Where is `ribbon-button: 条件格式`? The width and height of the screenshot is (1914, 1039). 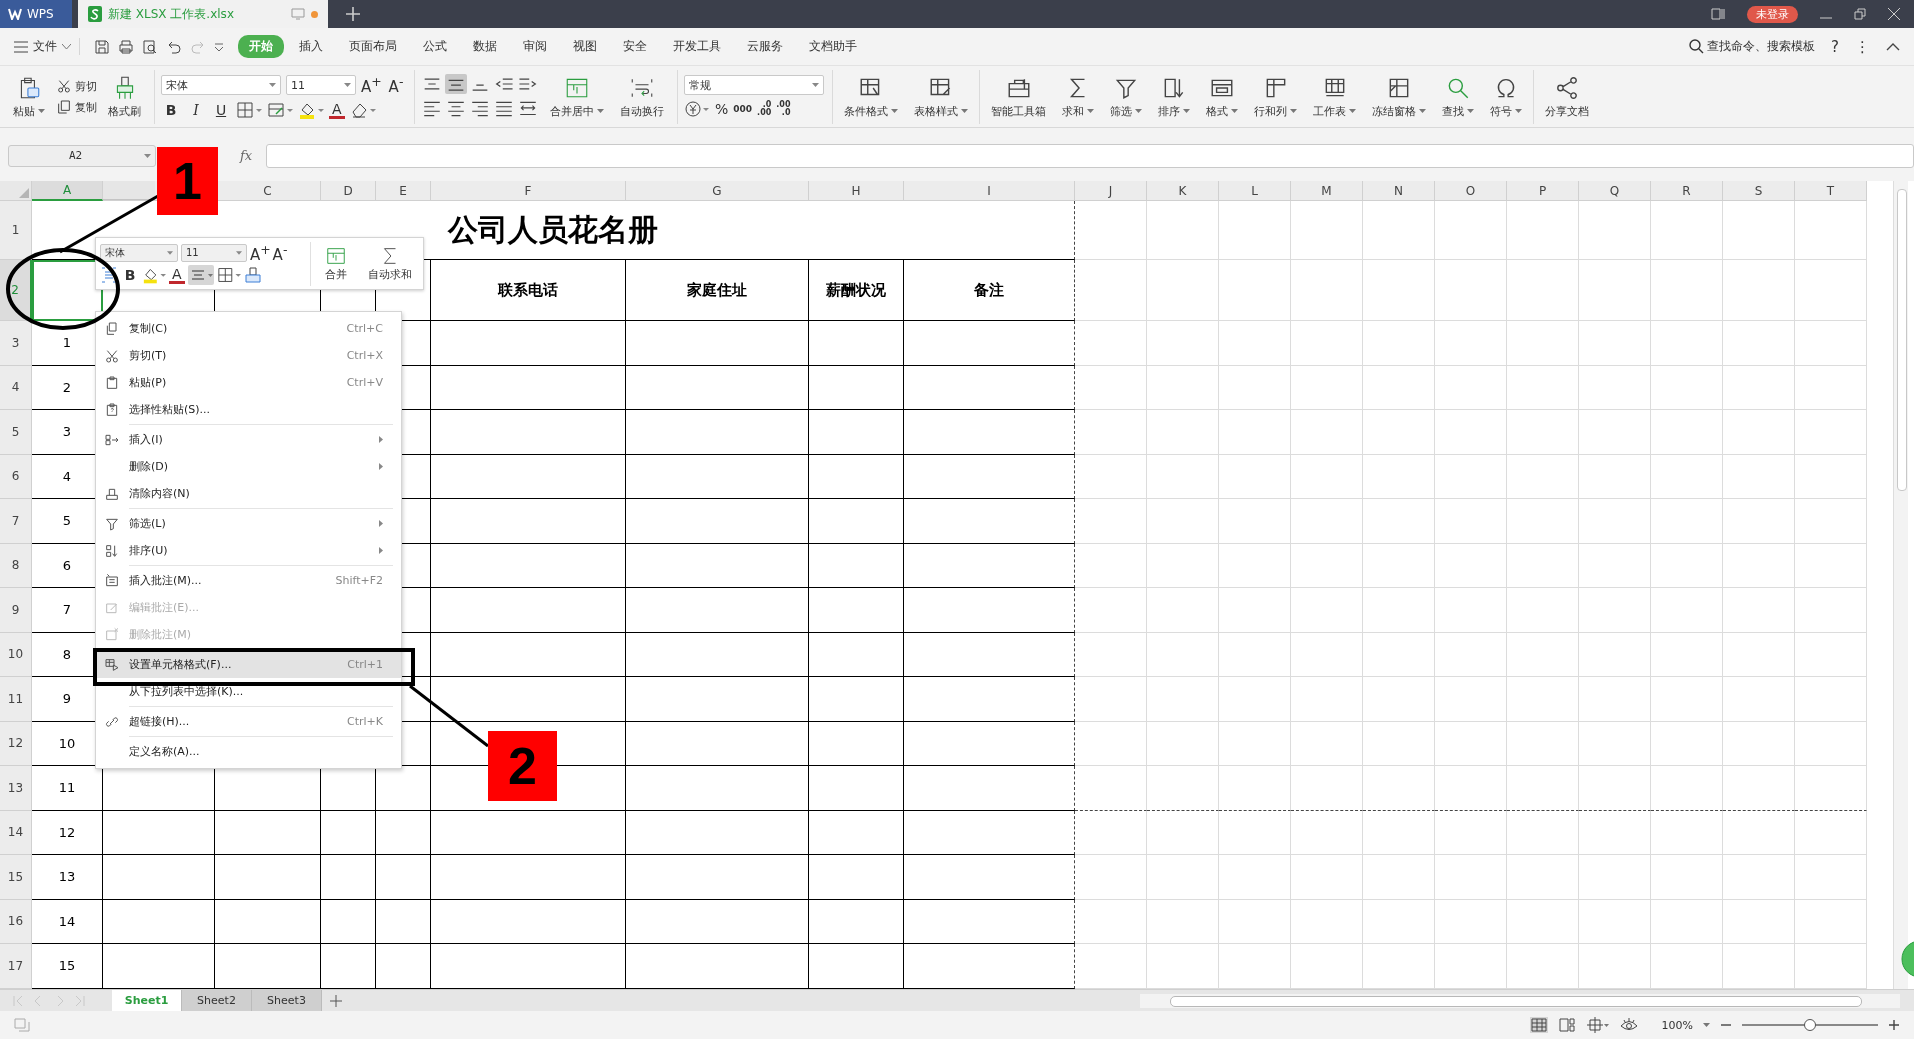 ribbon-button: 条件格式 is located at coordinates (871, 96).